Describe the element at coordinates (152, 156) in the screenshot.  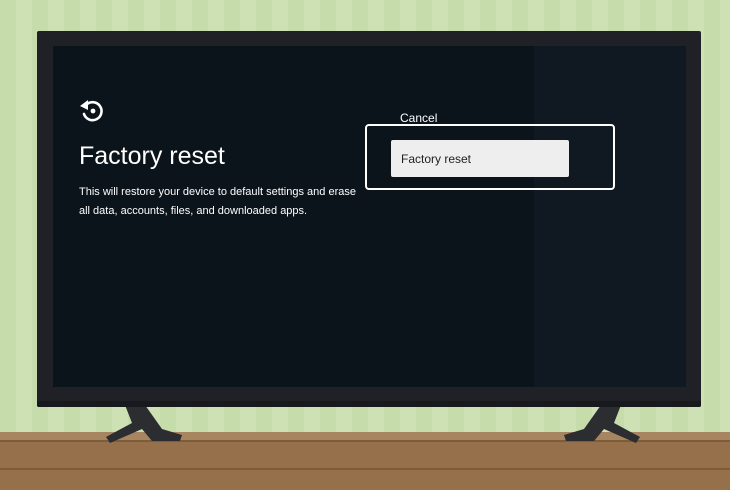
I see `page-title: Factory reset` at that location.